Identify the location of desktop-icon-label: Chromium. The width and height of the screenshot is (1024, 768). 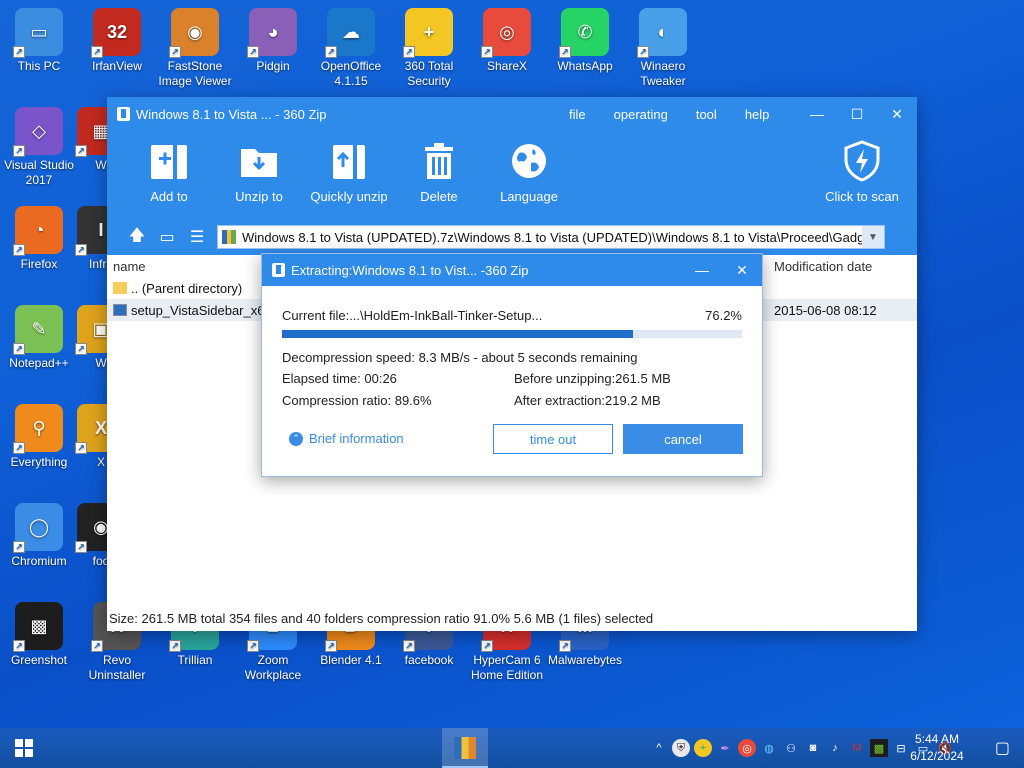
(39, 561).